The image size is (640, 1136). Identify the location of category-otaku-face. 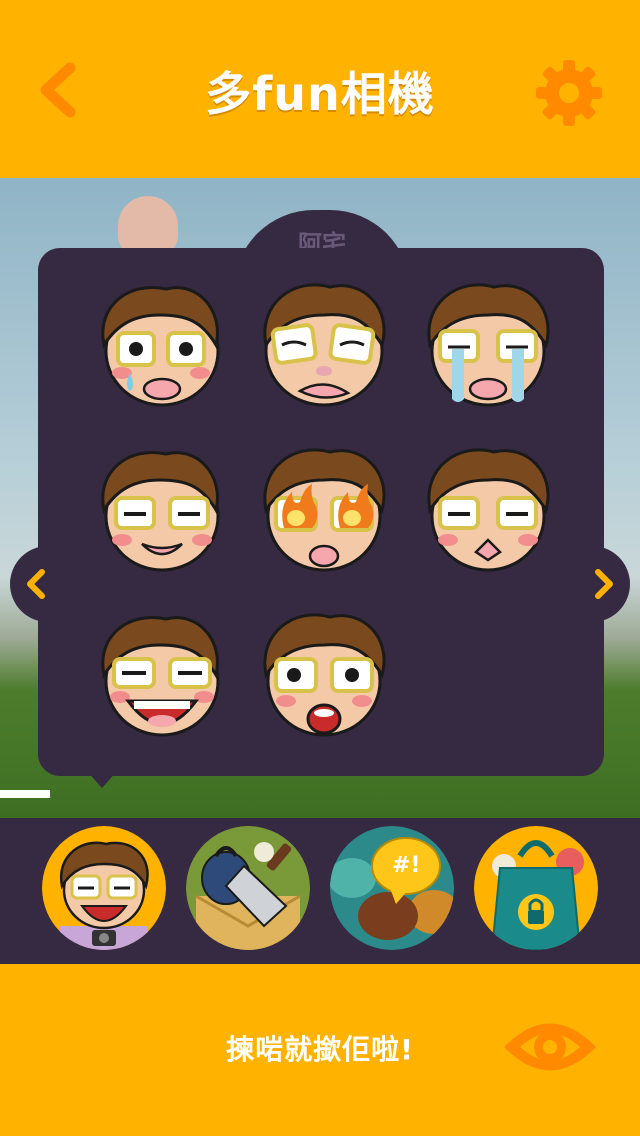
(104, 888).